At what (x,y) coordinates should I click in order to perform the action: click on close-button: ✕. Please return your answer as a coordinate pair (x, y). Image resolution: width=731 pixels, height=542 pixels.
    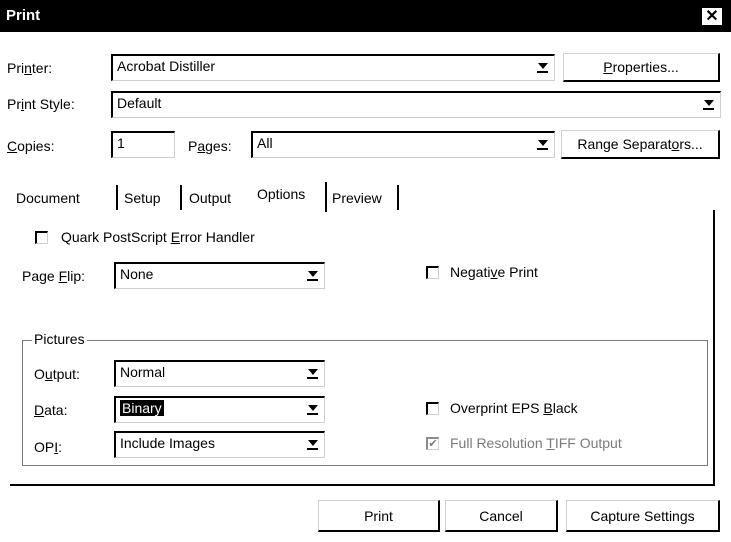
    Looking at the image, I should click on (712, 16).